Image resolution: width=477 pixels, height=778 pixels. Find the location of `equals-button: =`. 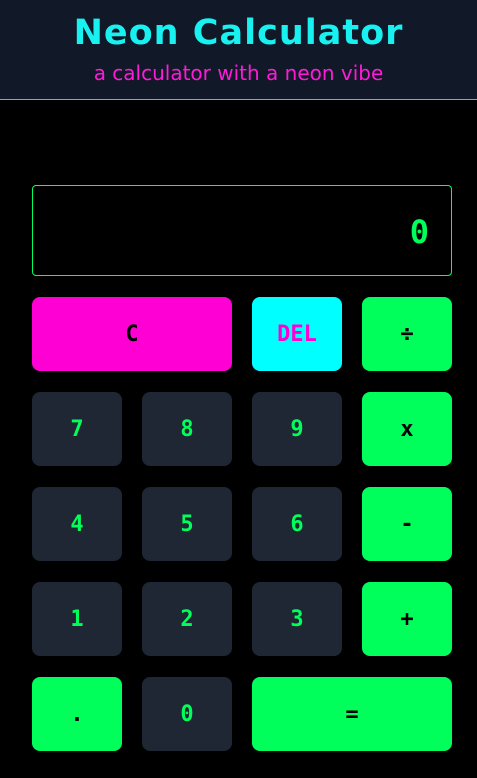

equals-button: = is located at coordinates (352, 714).